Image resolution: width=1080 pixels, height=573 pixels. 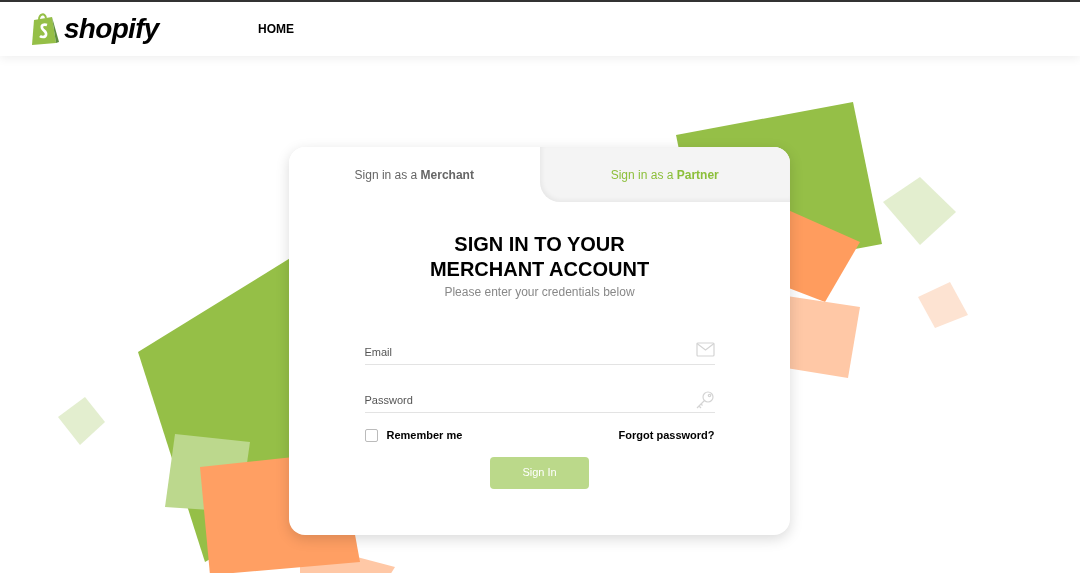 What do you see at coordinates (276, 29) in the screenshot?
I see `nav-link: HOME` at bounding box center [276, 29].